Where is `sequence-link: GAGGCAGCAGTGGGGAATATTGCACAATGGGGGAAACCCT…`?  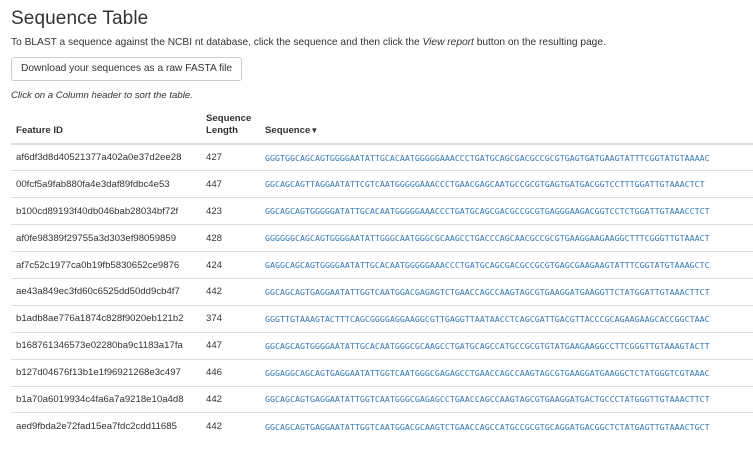 sequence-link: GAGGCAGCAGTGGGGAATATTGCACAATGGGGGAAACCCT… is located at coordinates (506, 265).